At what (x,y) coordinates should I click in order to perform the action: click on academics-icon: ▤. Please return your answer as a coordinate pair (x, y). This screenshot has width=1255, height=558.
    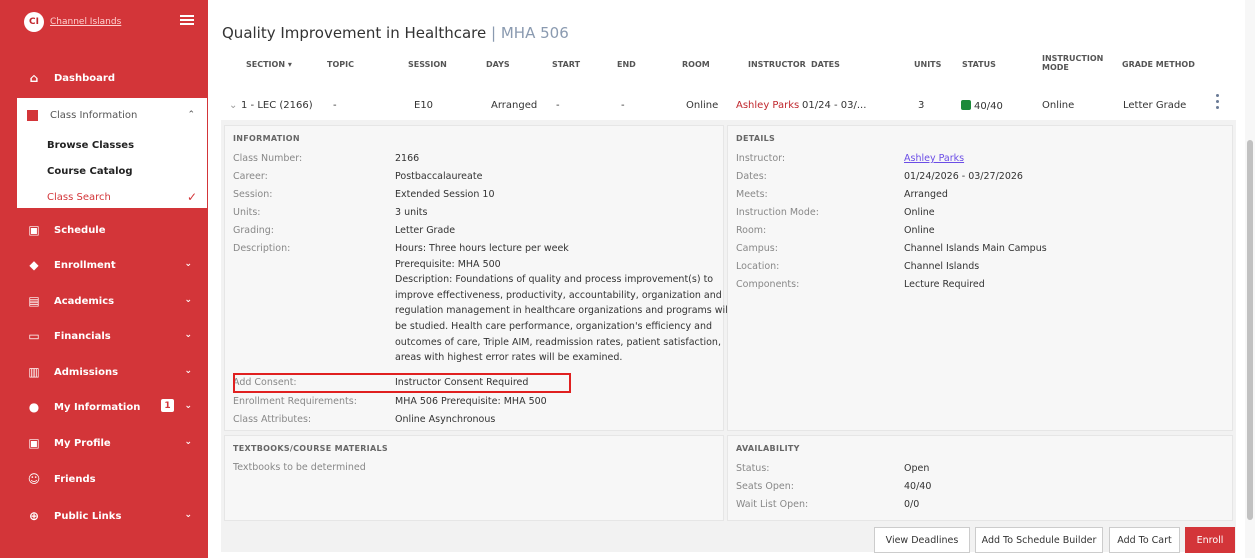
    Looking at the image, I should click on (34, 301).